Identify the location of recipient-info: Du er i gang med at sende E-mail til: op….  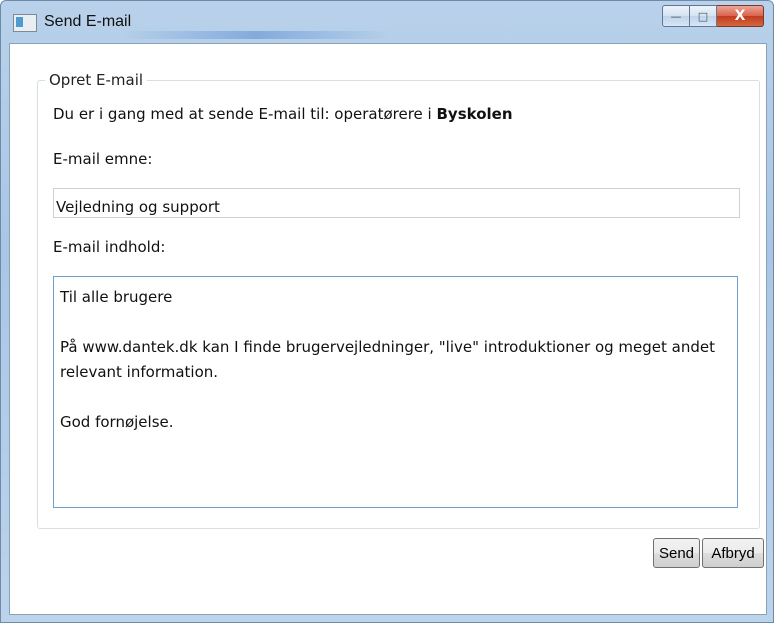
(283, 114).